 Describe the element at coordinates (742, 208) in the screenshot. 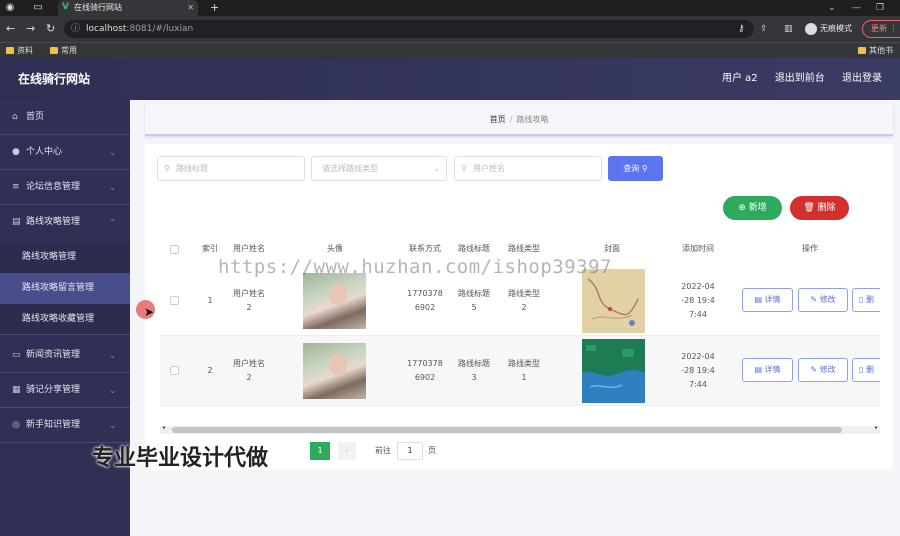

I see `plus-icon: ⊕` at that location.